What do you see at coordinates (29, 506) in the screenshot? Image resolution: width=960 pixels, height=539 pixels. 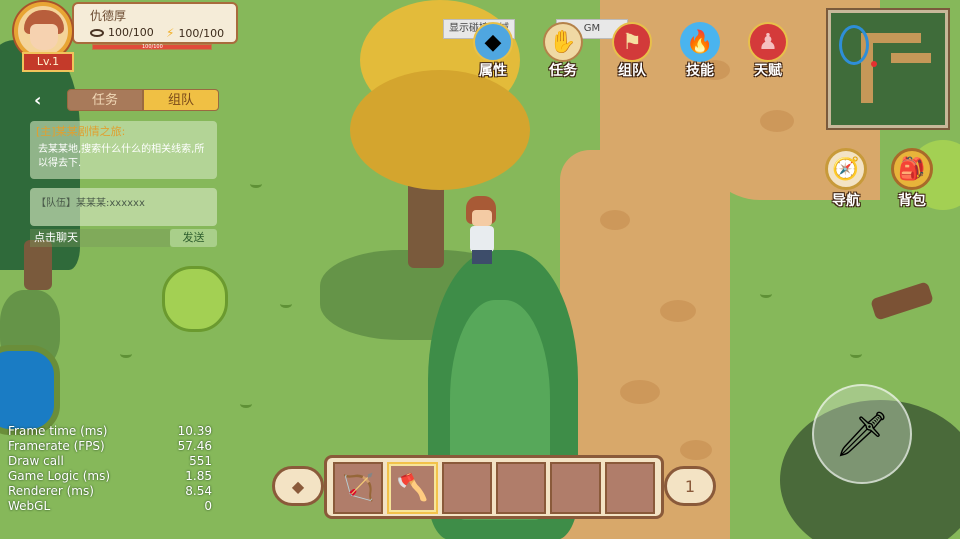 I see `debug-label: WebGL` at bounding box center [29, 506].